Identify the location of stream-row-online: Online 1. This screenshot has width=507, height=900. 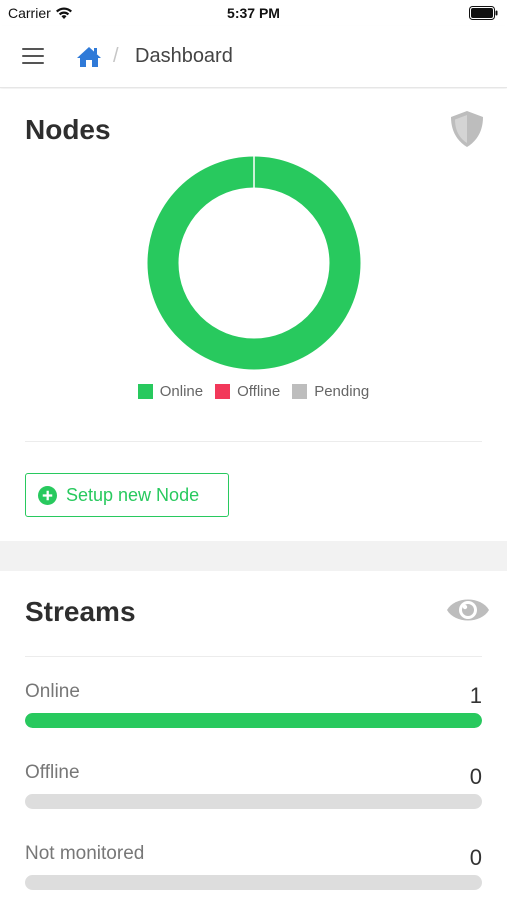
(253, 711).